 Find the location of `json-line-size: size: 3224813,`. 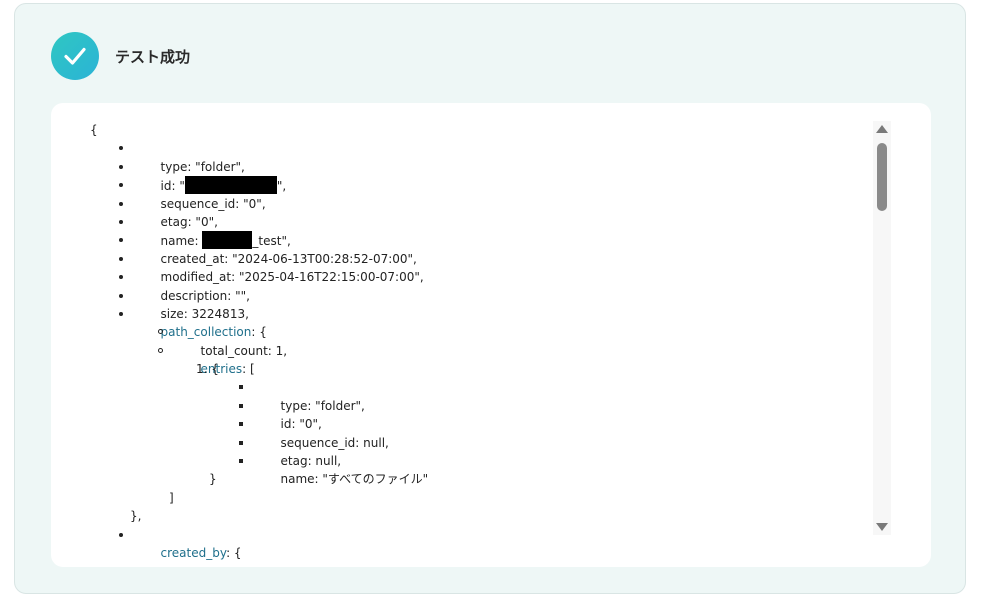

json-line-size: size: 3224813, is located at coordinates (480, 304).